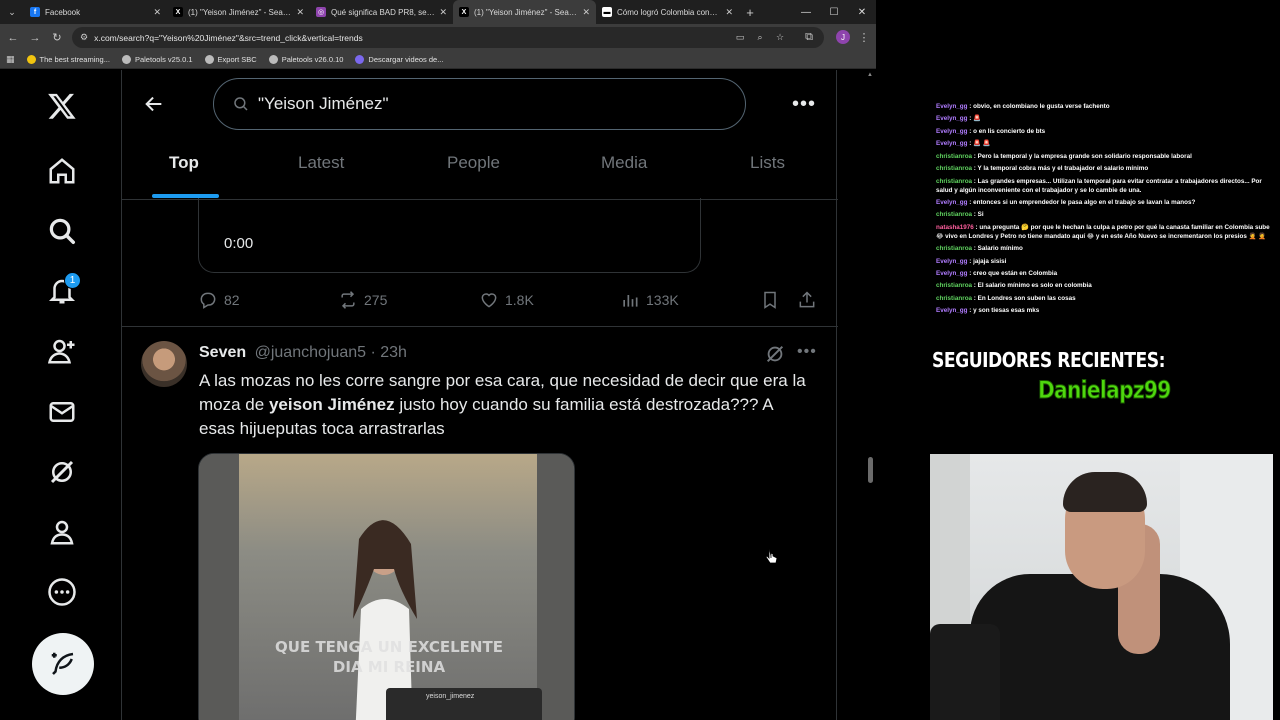  What do you see at coordinates (809, 37) in the screenshot?
I see `extensions-icon: ⧉` at bounding box center [809, 37].